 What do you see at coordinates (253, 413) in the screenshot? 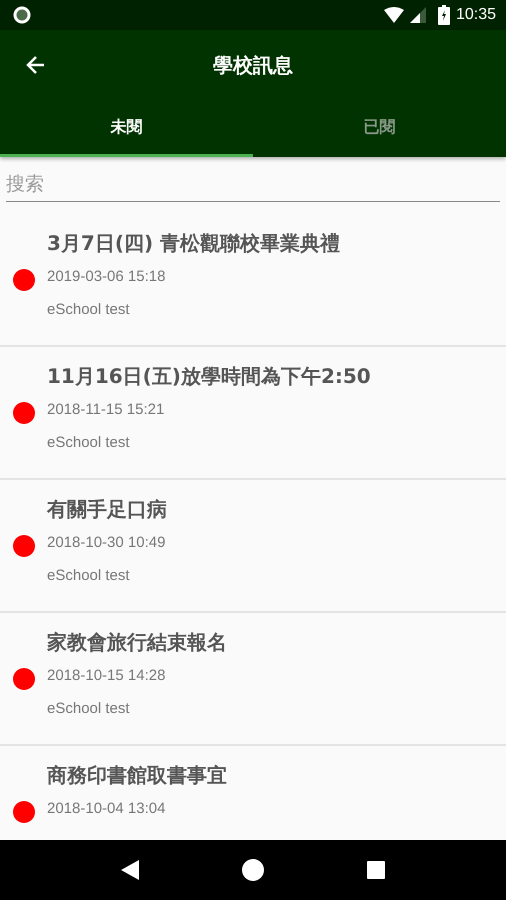
I see `message-row: 11月16日(五)放學時間為下午2:50 2018-11-15 15:21 eSchool test` at bounding box center [253, 413].